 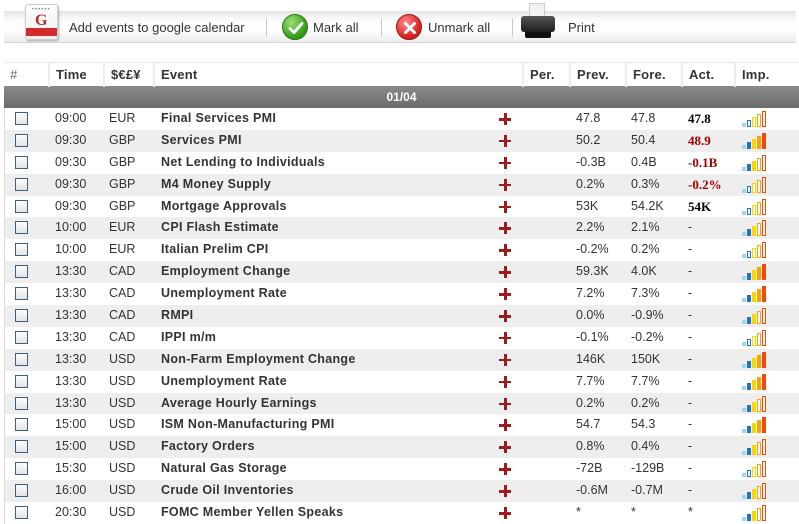 I want to click on event-name: Net Lending to Individuals, so click(x=243, y=163).